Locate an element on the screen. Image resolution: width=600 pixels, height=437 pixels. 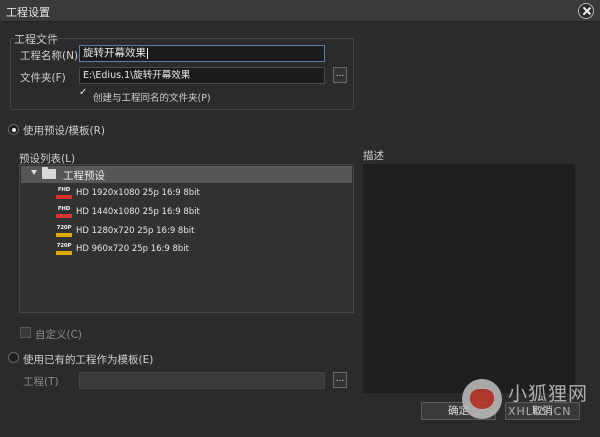
use-preset-label: 使用预设/模板(R) is located at coordinates (64, 131).